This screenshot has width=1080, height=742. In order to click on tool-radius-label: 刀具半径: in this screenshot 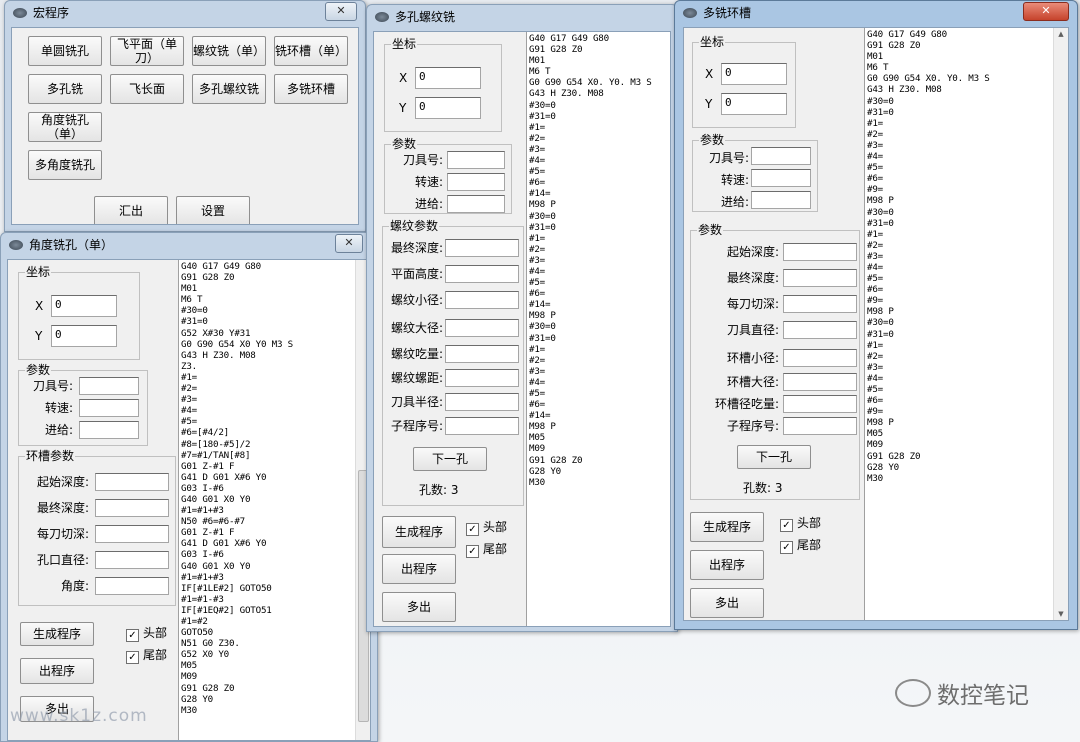, I will do `click(416, 402)`.